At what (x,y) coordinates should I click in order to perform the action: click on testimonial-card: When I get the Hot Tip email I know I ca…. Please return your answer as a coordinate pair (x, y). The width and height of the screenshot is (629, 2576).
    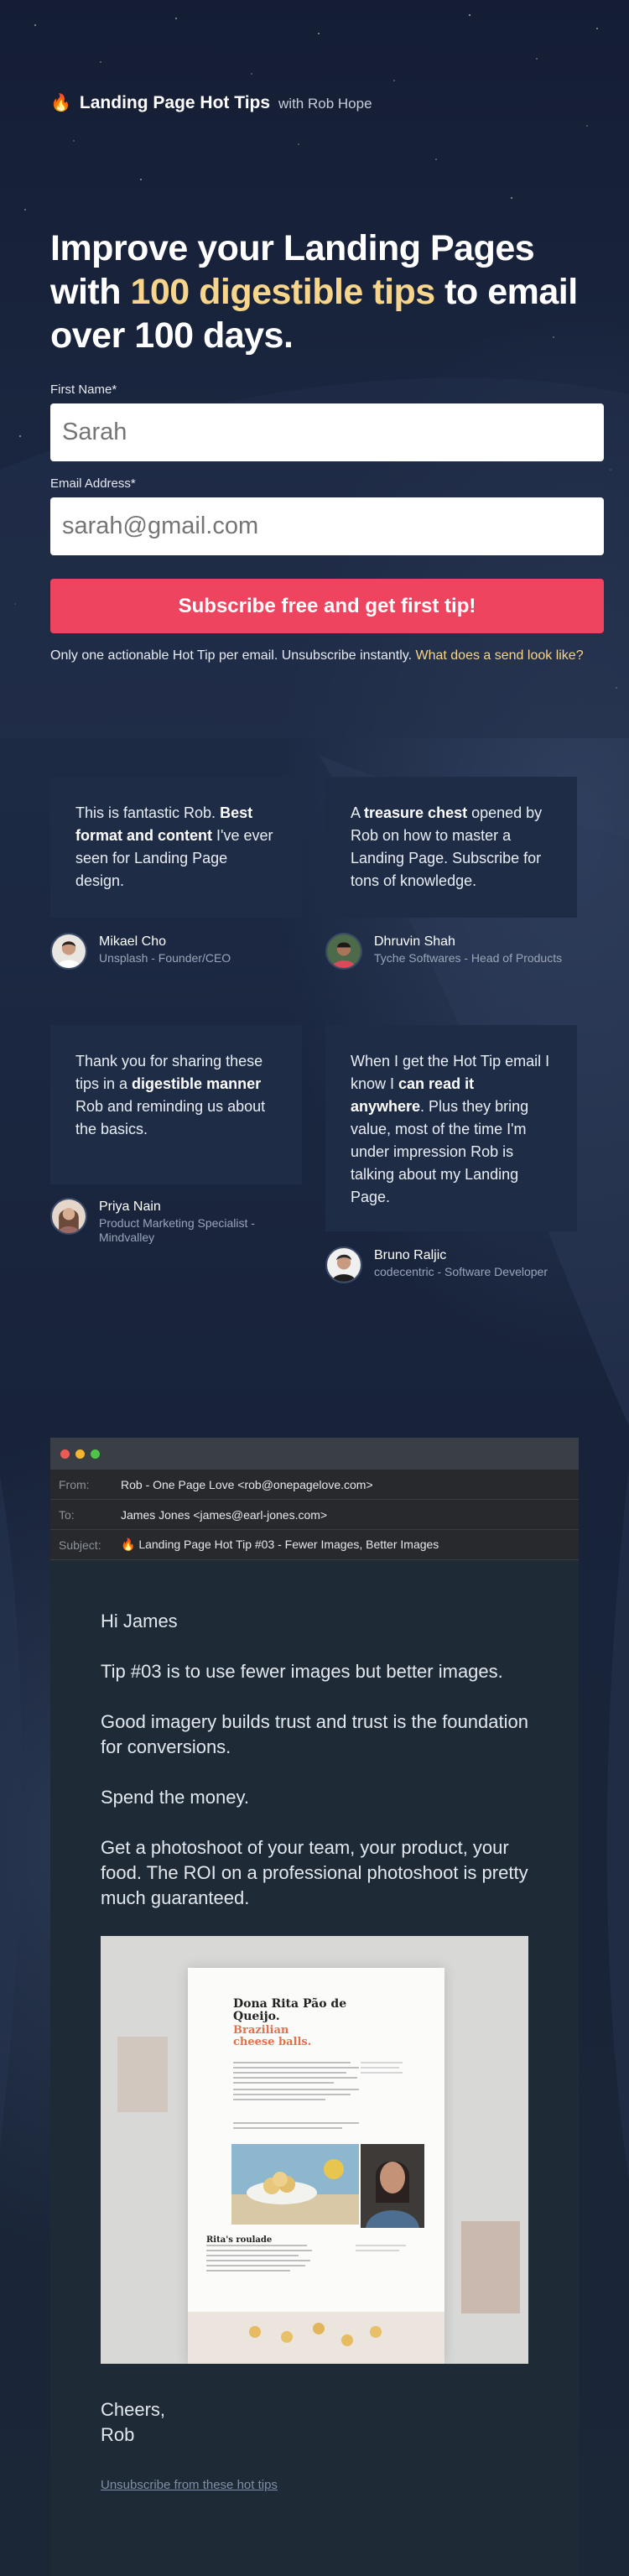
    Looking at the image, I should click on (451, 1128).